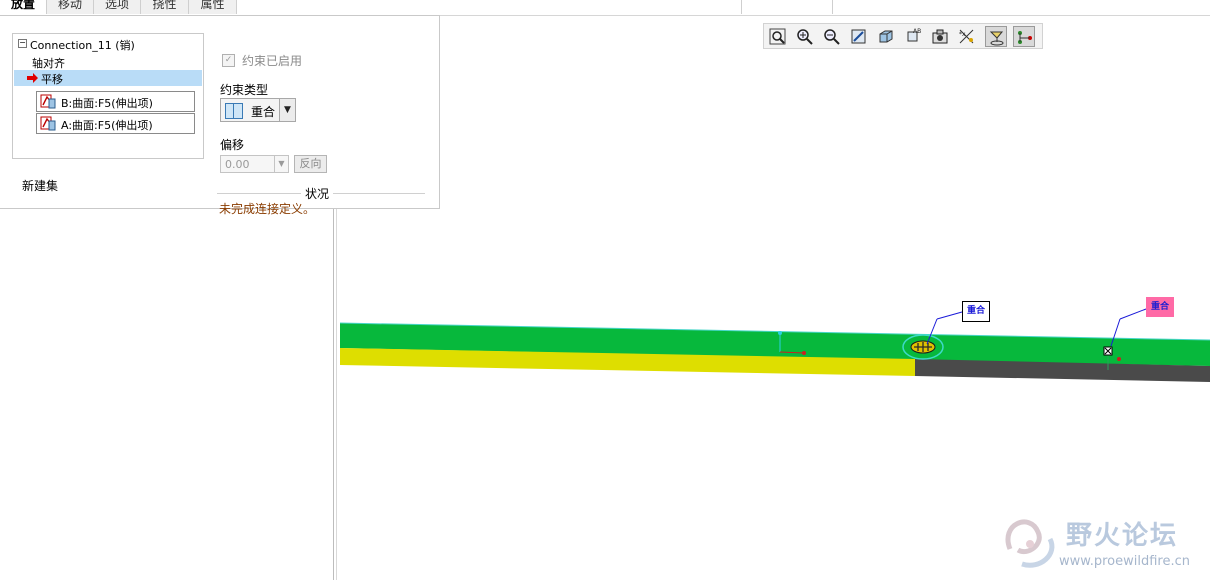 The height and width of the screenshot is (580, 1210). I want to click on datum-display-button: *x, so click(967, 36).